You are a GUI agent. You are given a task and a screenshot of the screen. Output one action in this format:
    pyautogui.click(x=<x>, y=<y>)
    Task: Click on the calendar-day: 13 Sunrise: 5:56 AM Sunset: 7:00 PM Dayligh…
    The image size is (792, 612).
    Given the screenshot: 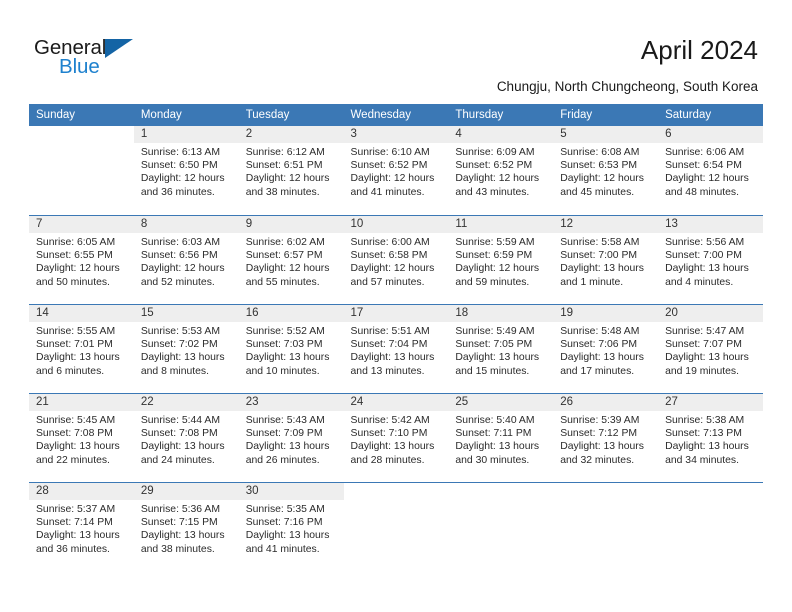 What is the action you would take?
    pyautogui.click(x=710, y=259)
    